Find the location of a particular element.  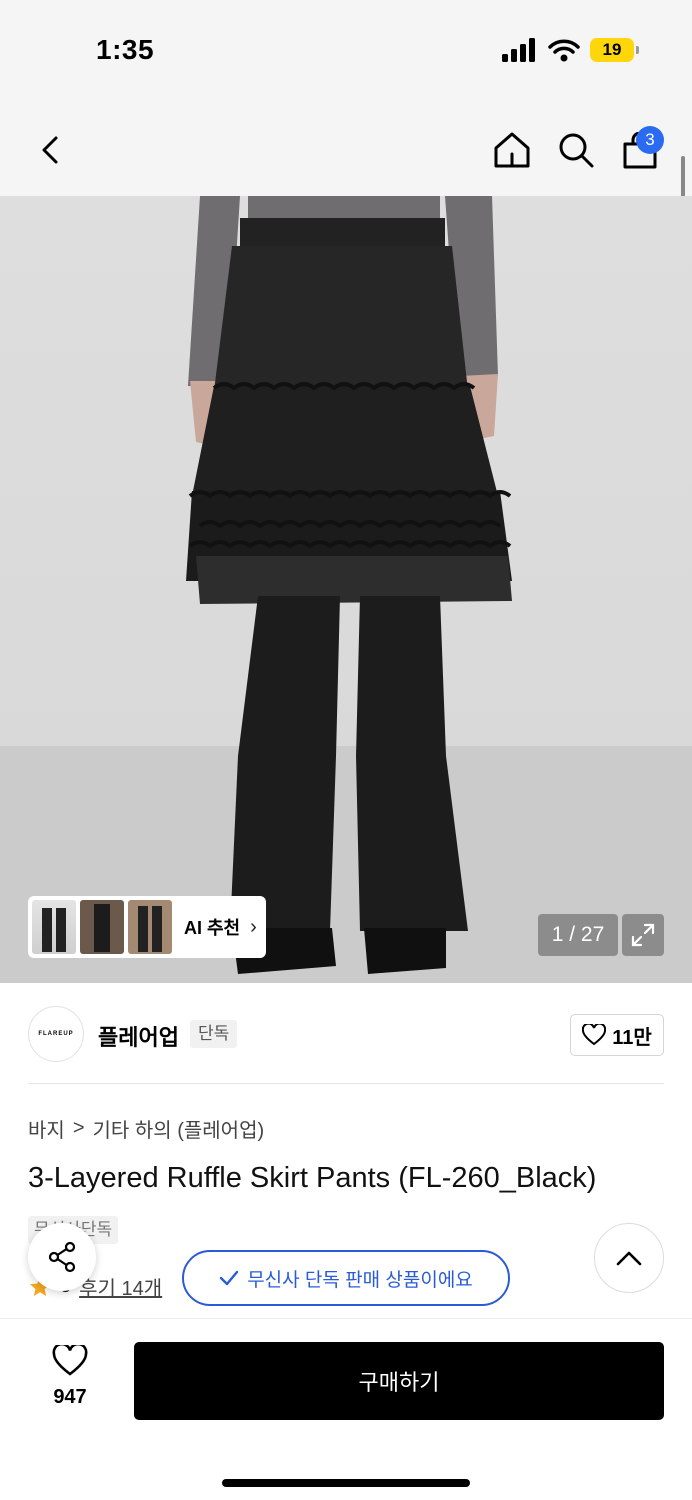

share-button is located at coordinates (62, 1257).